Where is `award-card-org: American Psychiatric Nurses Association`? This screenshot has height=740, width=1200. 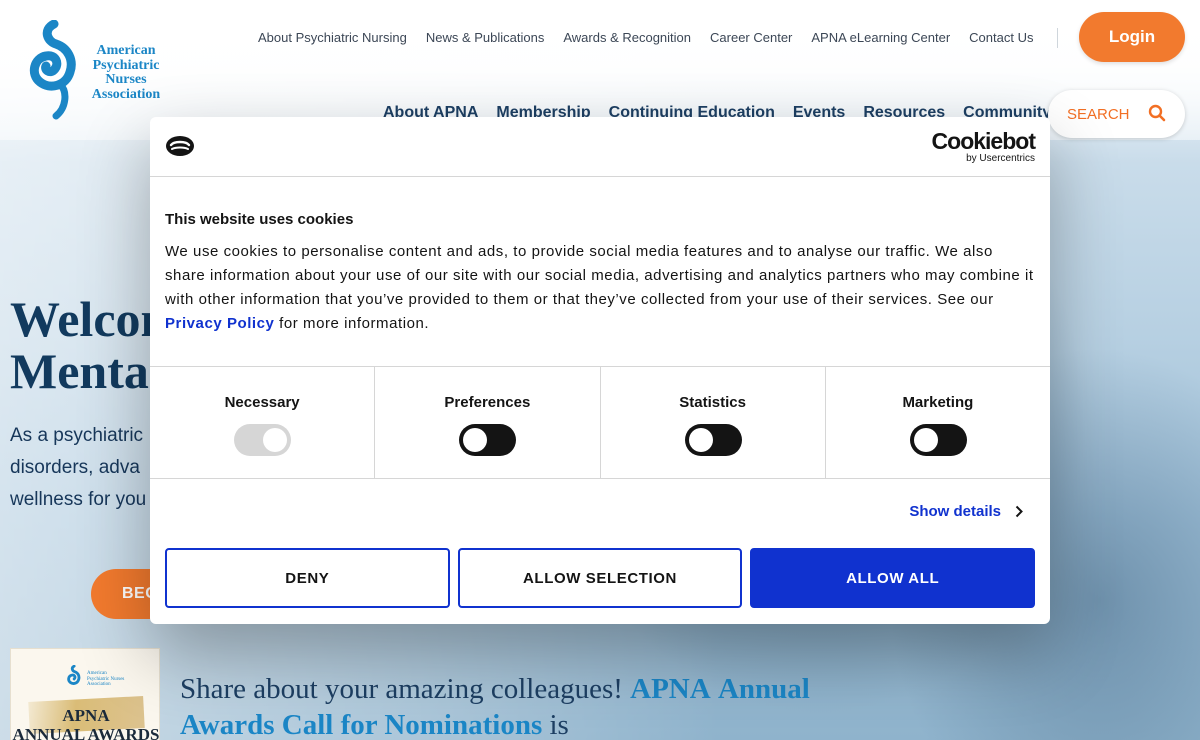 award-card-org: American Psychiatric Nurses Association is located at coordinates (106, 679).